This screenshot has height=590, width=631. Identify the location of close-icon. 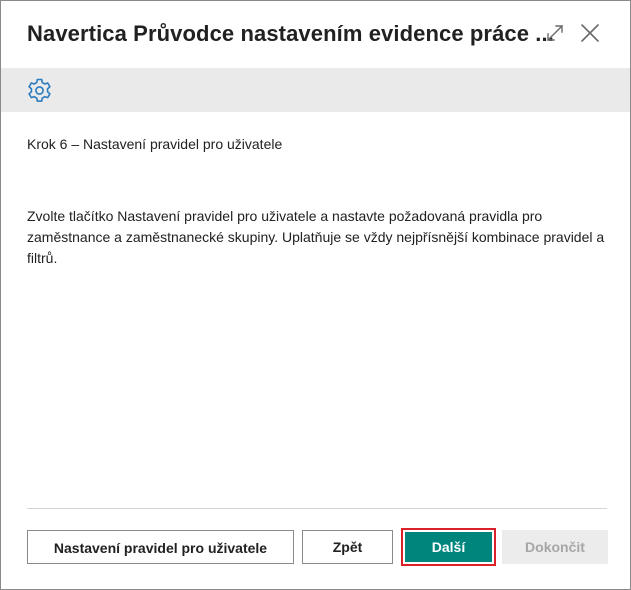
(590, 33).